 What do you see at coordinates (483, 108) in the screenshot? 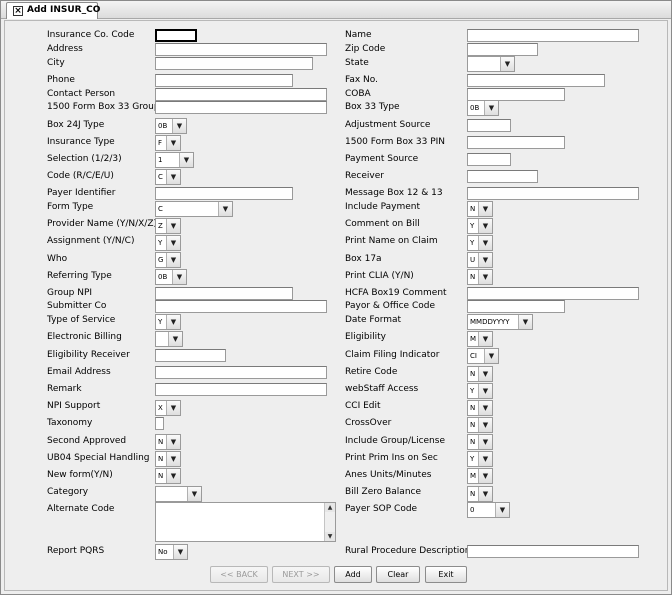
I see `box33-type-combo: 0B ▼` at bounding box center [483, 108].